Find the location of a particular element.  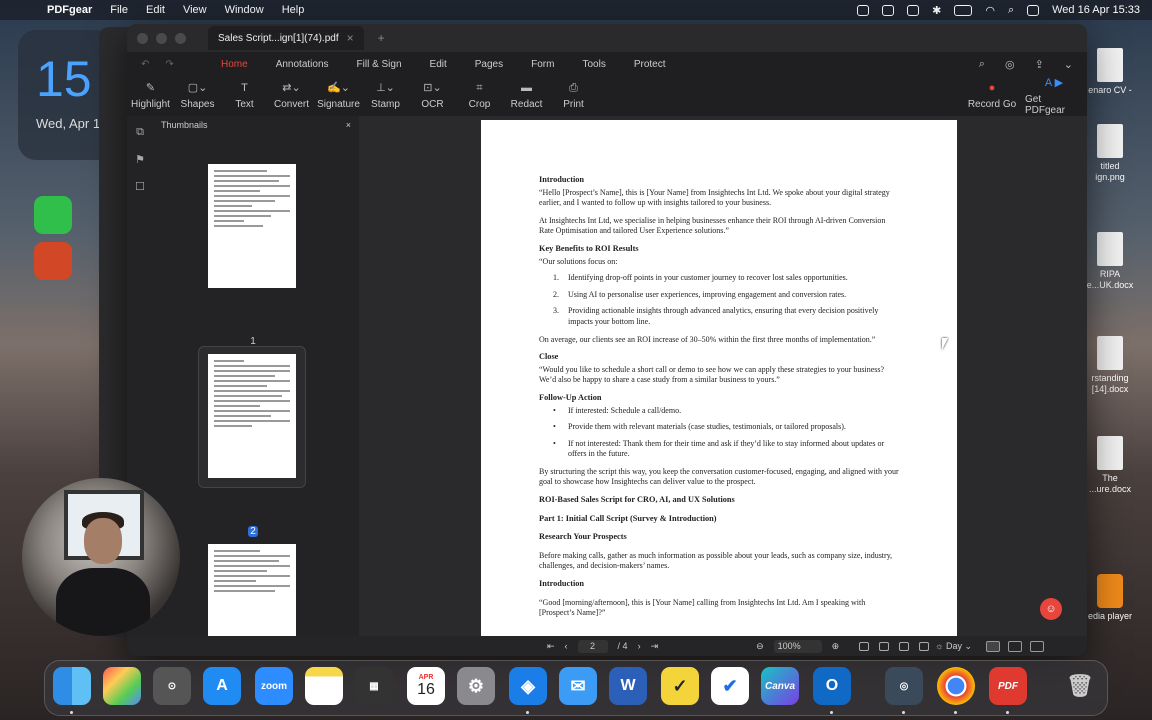

tasks-app-icon: ✓ is located at coordinates (680, 686).